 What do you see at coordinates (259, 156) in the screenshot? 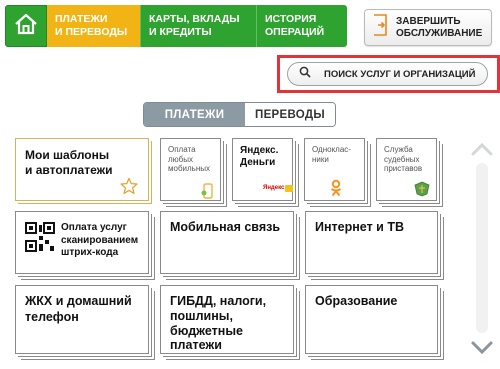
I see `yandex-money-label: Яндекс. Деньги` at bounding box center [259, 156].